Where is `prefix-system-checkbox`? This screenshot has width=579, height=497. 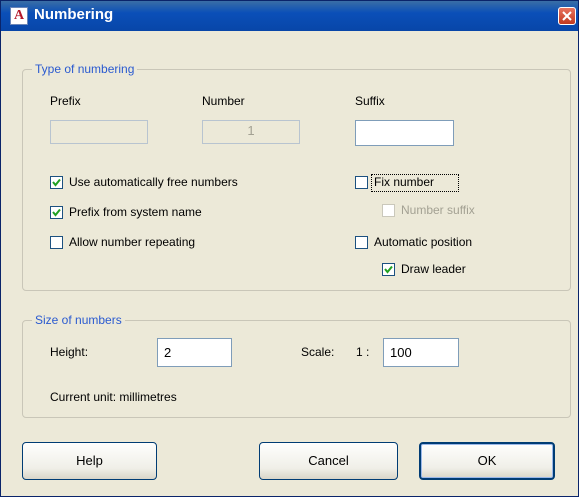 prefix-system-checkbox is located at coordinates (56, 212).